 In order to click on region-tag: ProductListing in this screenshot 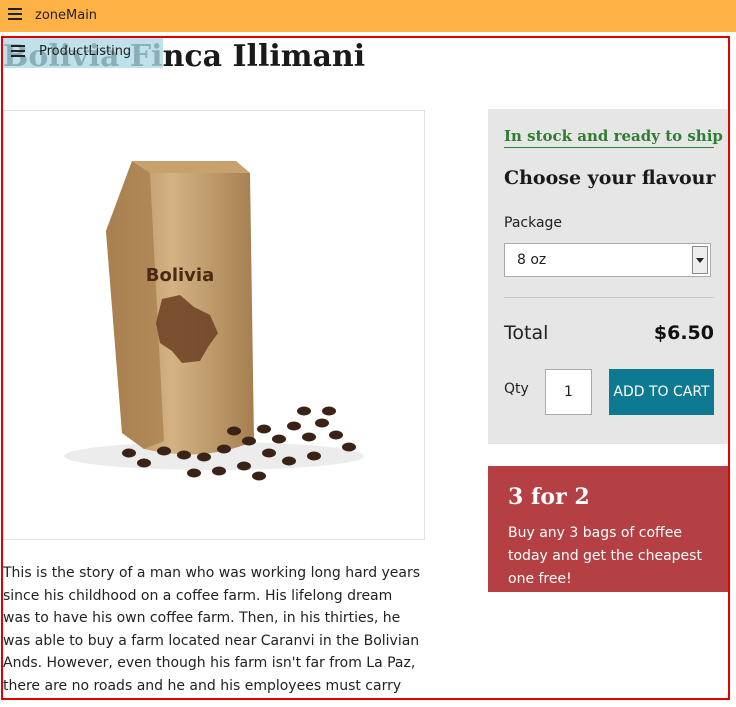, I will do `click(83, 53)`.